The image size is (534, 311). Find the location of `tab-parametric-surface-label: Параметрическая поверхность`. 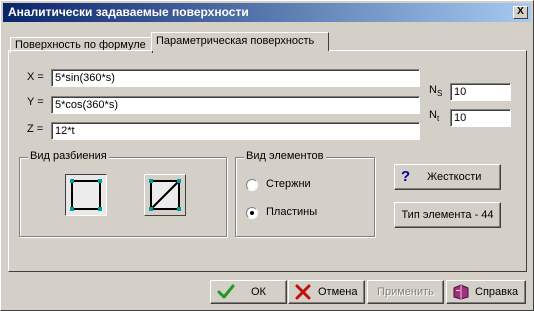

tab-parametric-surface-label: Параметрическая поверхность is located at coordinates (235, 41).